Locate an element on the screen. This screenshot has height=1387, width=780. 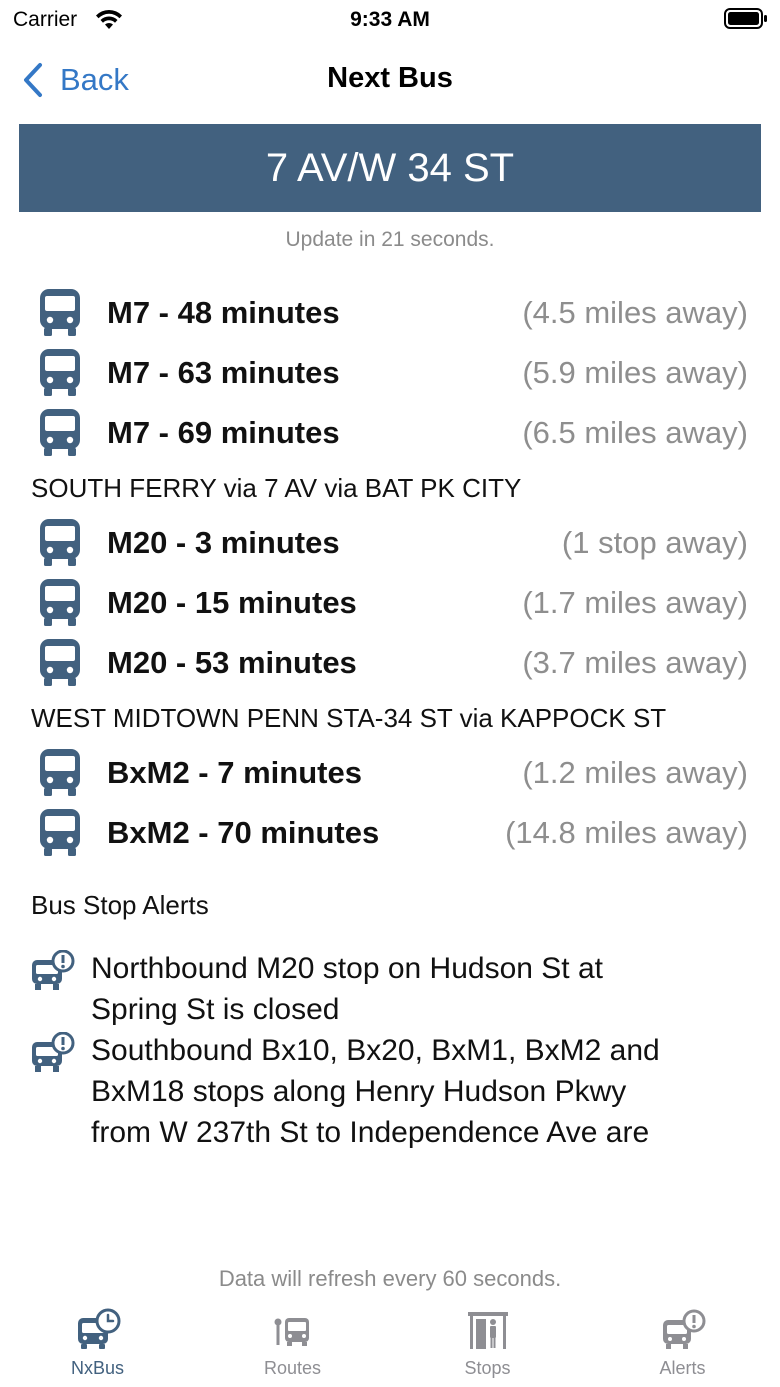
arrival-route-time: M20 - 3 minutes is located at coordinates (223, 542).